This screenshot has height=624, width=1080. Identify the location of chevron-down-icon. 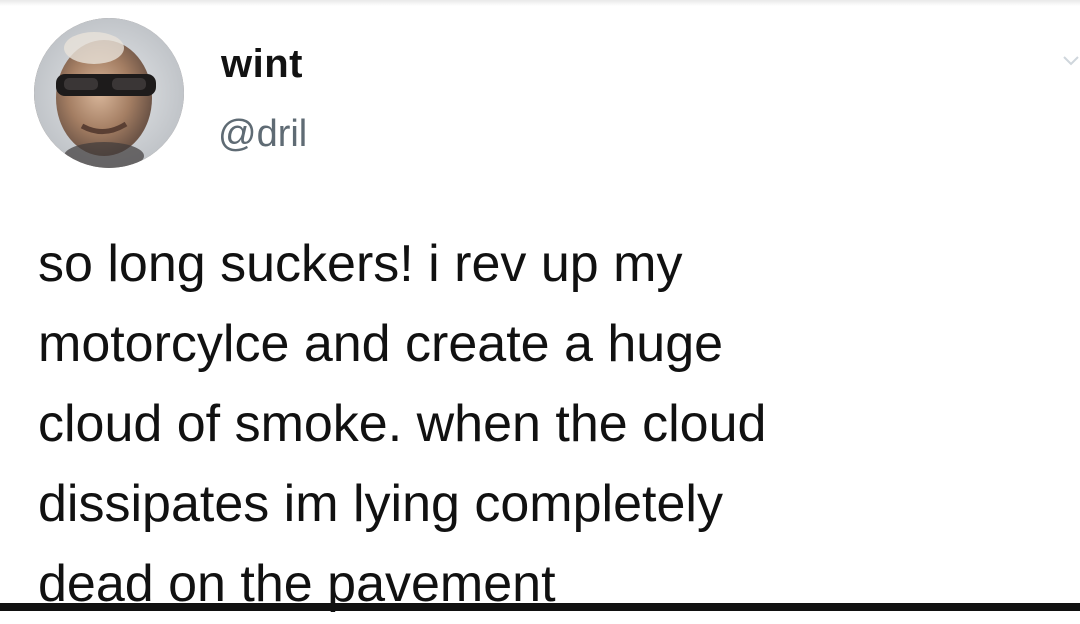
(1071, 61).